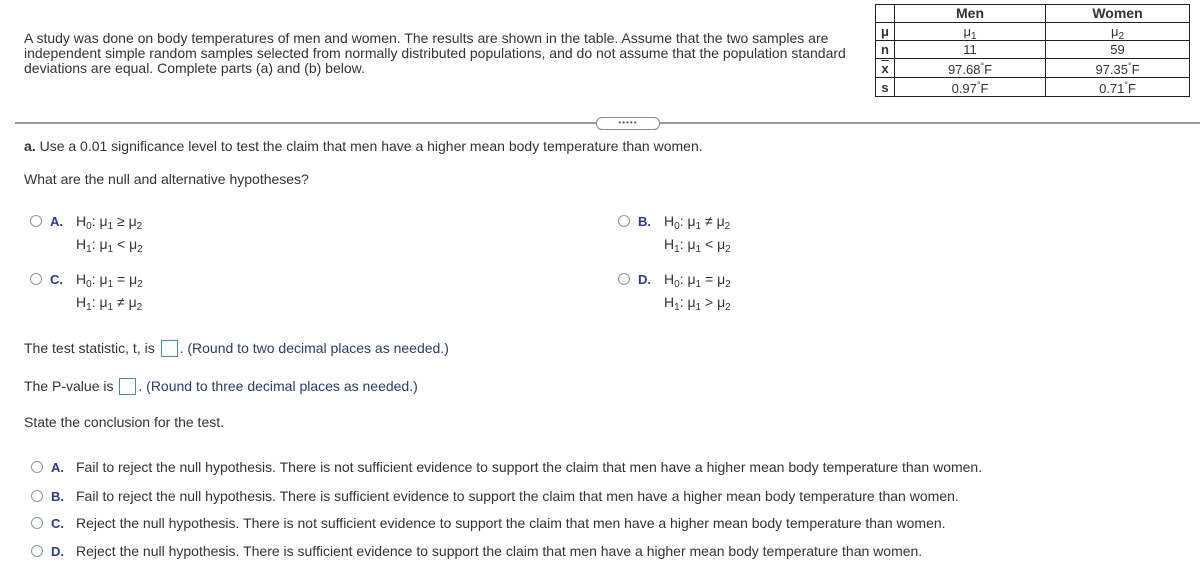 Image resolution: width=1200 pixels, height=581 pixels. I want to click on cell-men-mu: μ1, so click(970, 32).